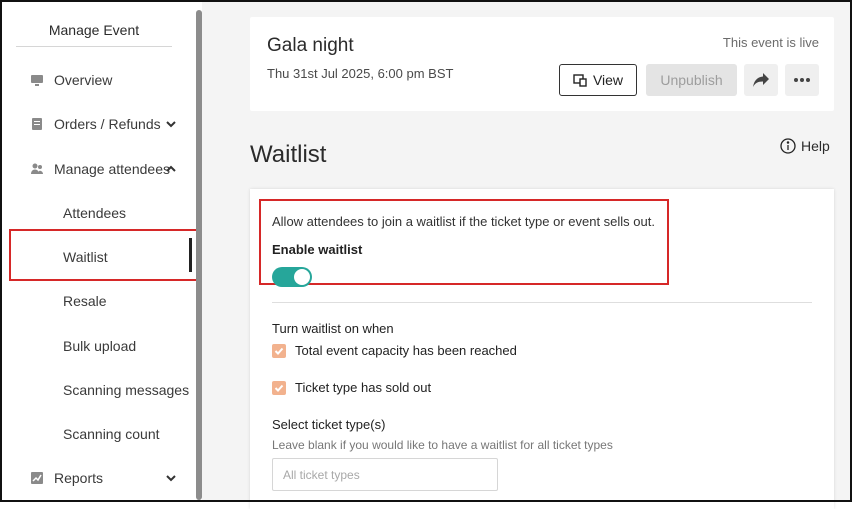  What do you see at coordinates (608, 80) in the screenshot?
I see `view-button-label: View` at bounding box center [608, 80].